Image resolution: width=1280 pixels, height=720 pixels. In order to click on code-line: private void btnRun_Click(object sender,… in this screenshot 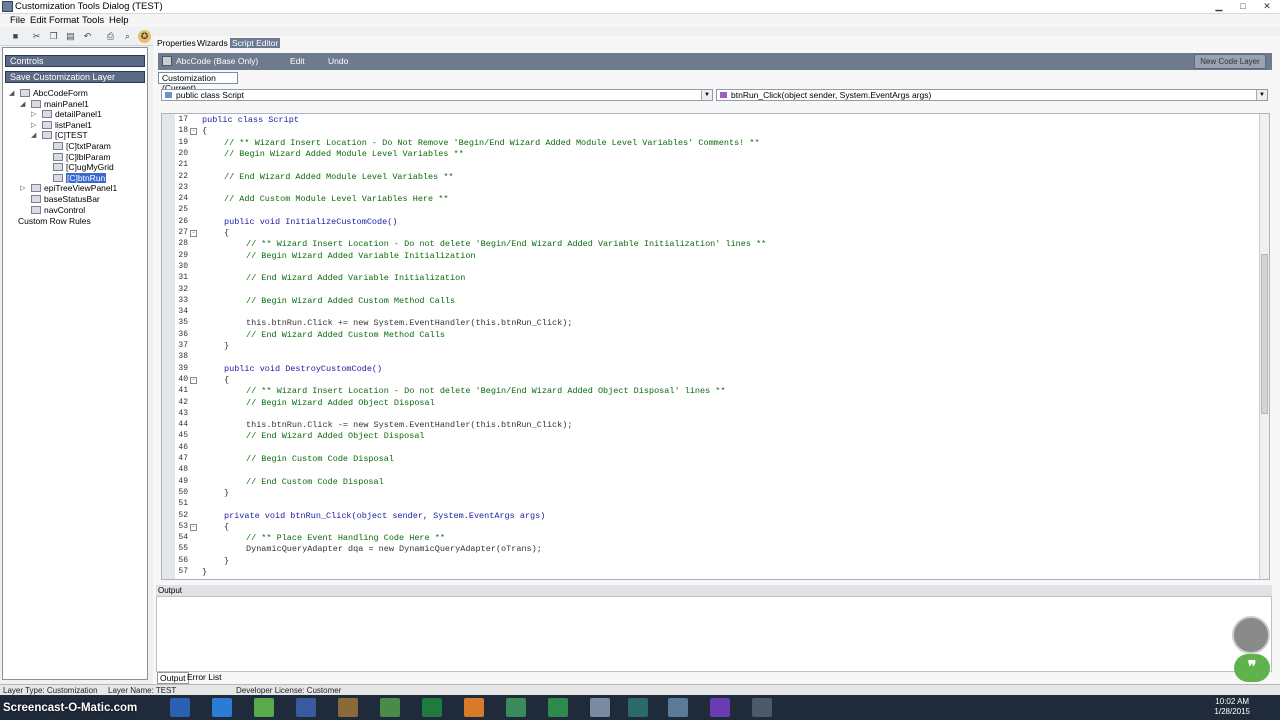, I will do `click(384, 516)`.